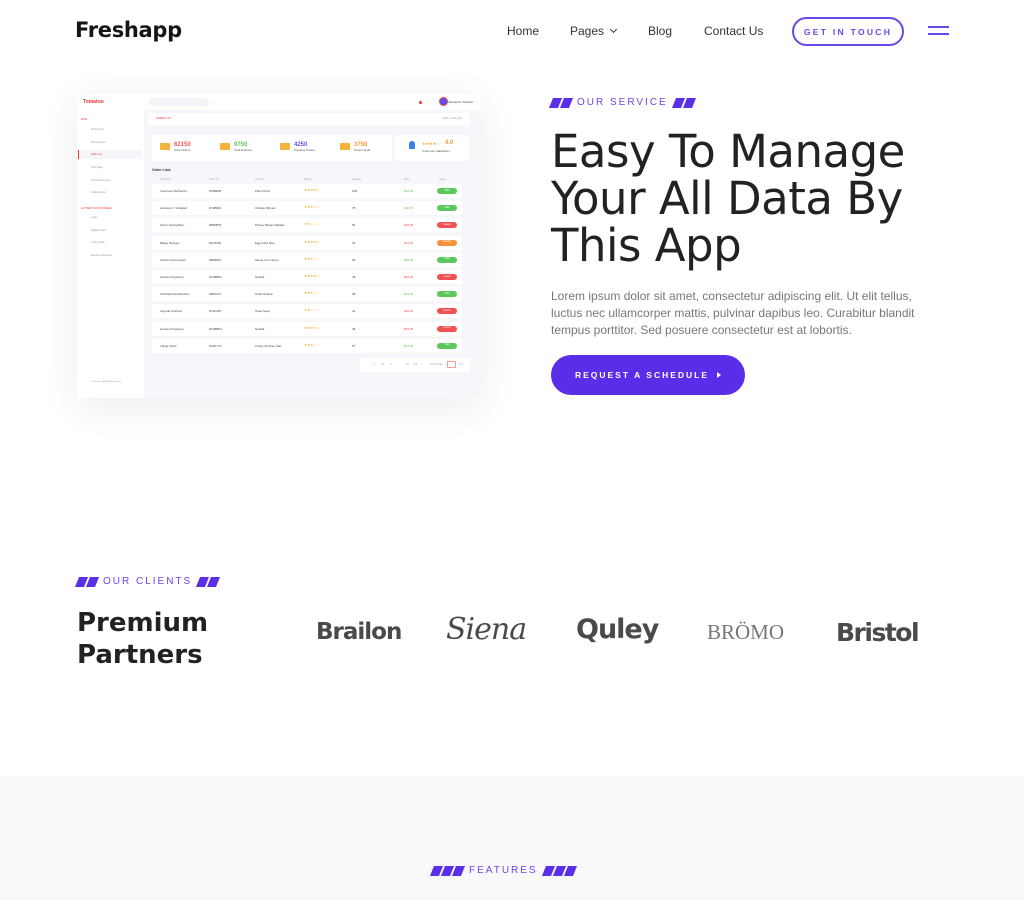  I want to click on partners-title: Premium Partners, so click(142, 639).